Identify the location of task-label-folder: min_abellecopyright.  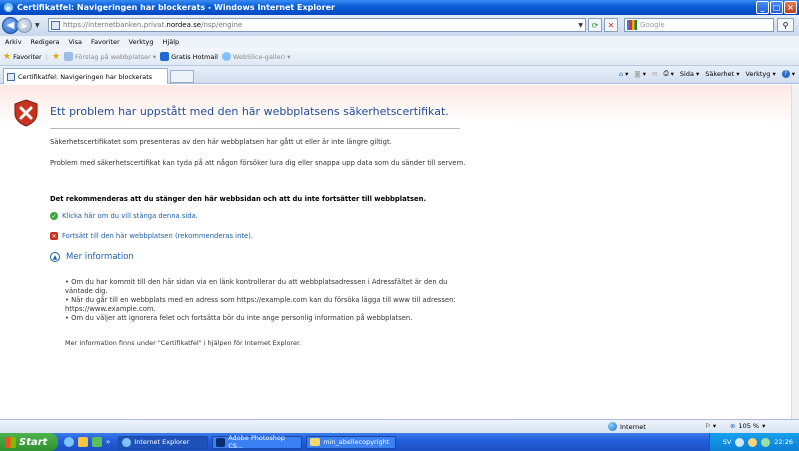
(356, 442).